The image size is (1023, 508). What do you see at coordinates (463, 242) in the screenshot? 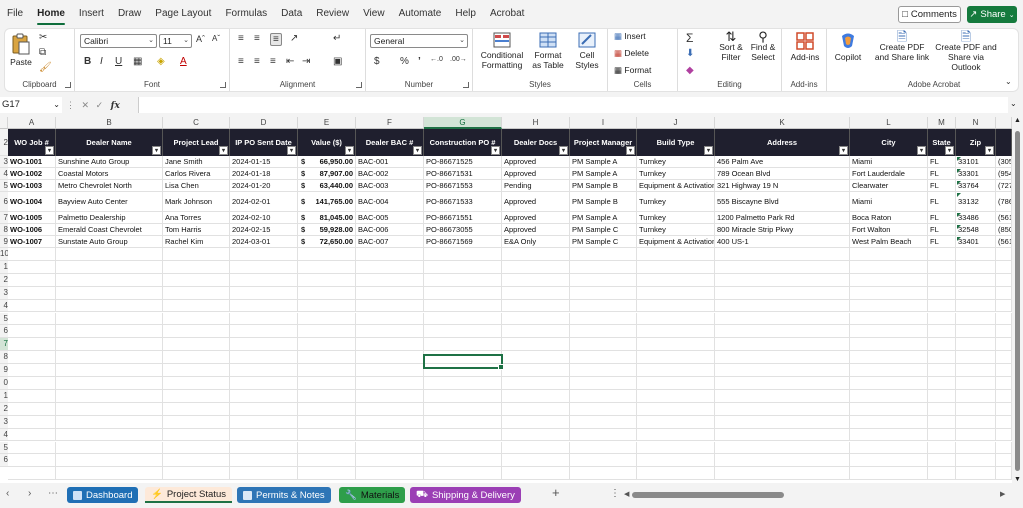
I see `table-cell: PO-86671569` at bounding box center [463, 242].